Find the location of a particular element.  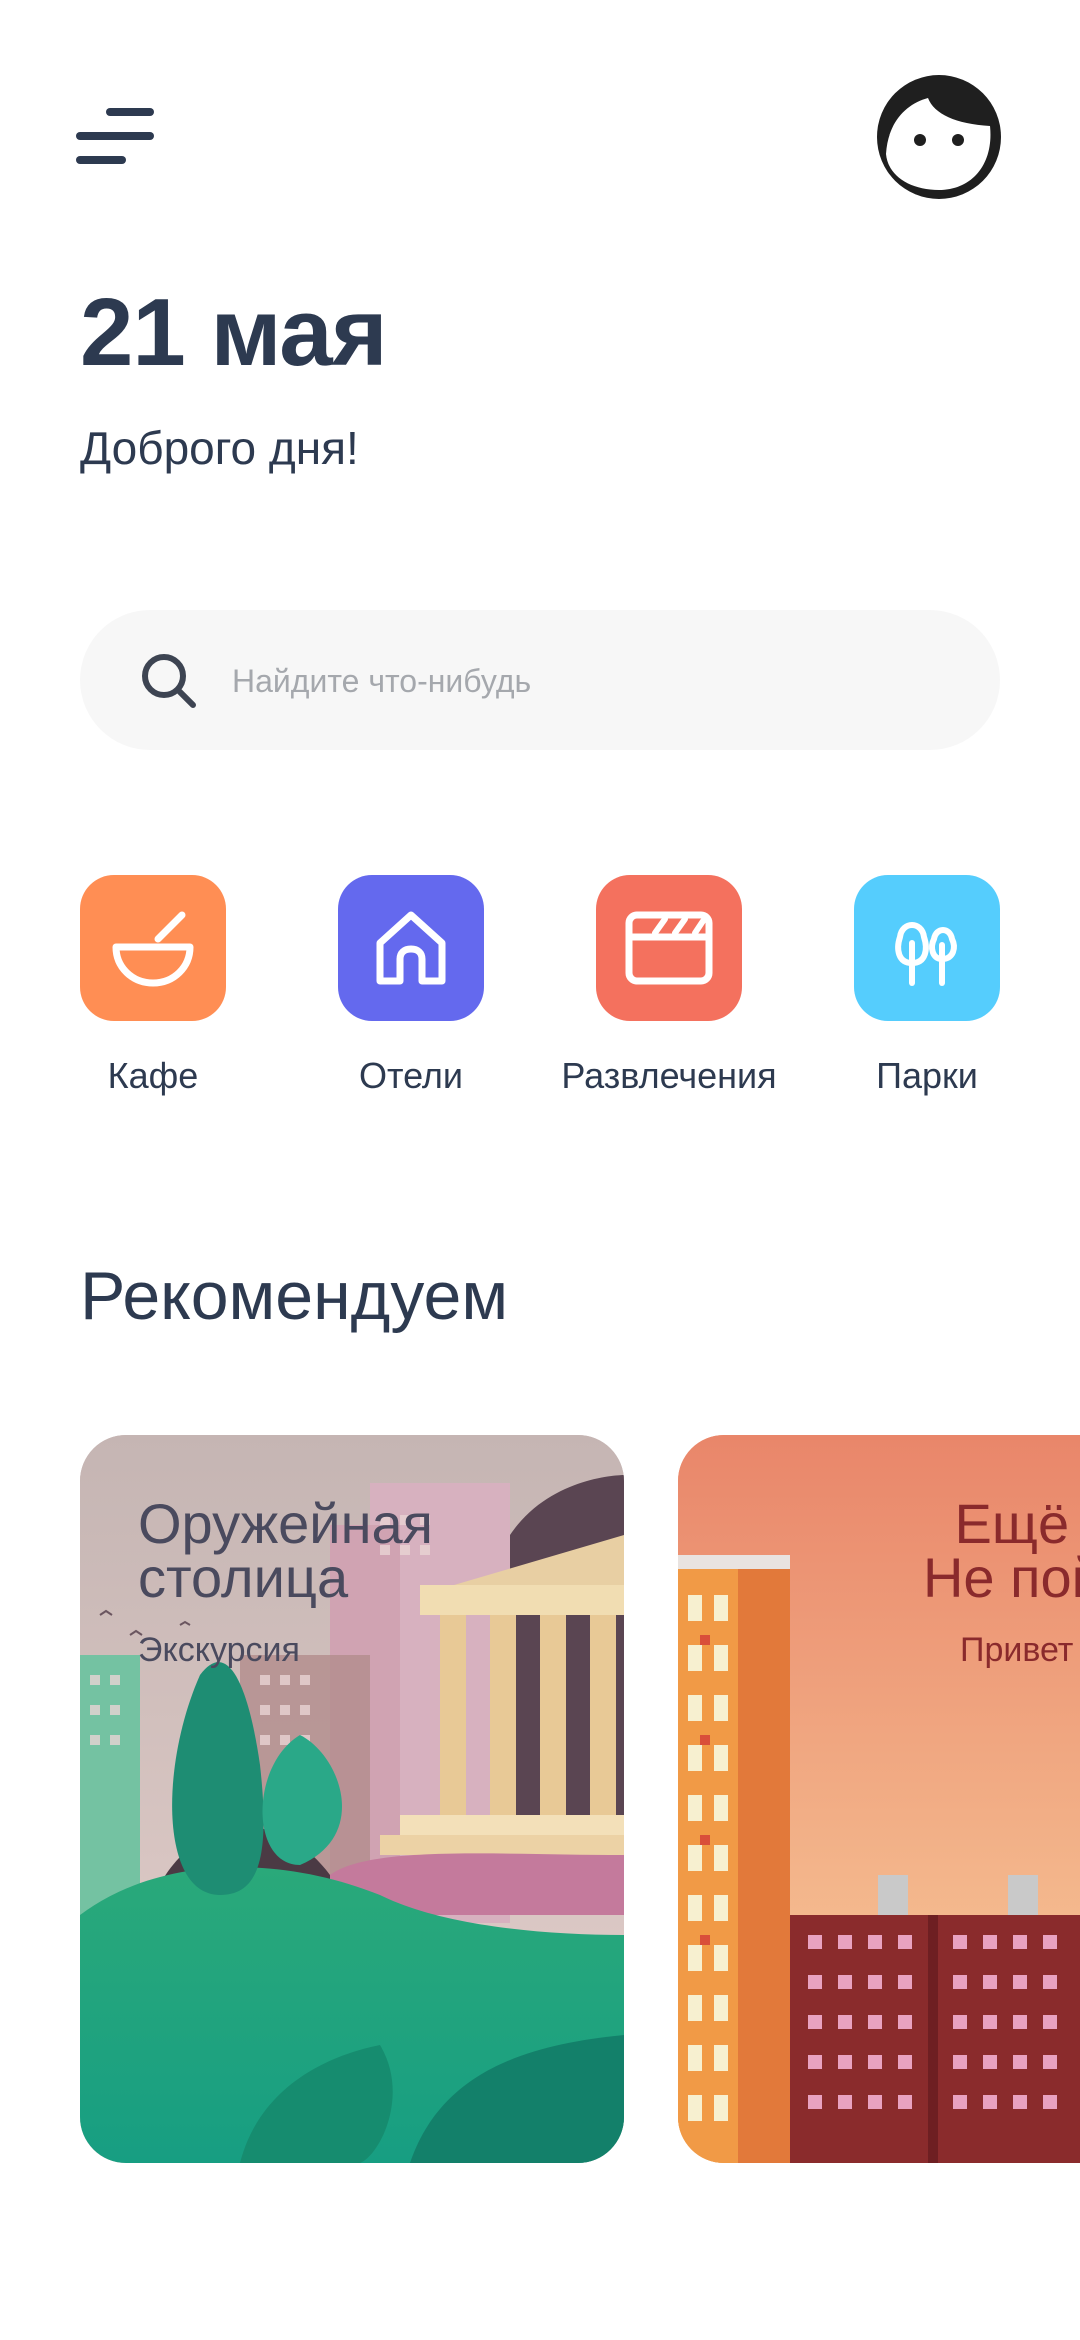

category-entertainment: Развлечения is located at coordinates (669, 1000).